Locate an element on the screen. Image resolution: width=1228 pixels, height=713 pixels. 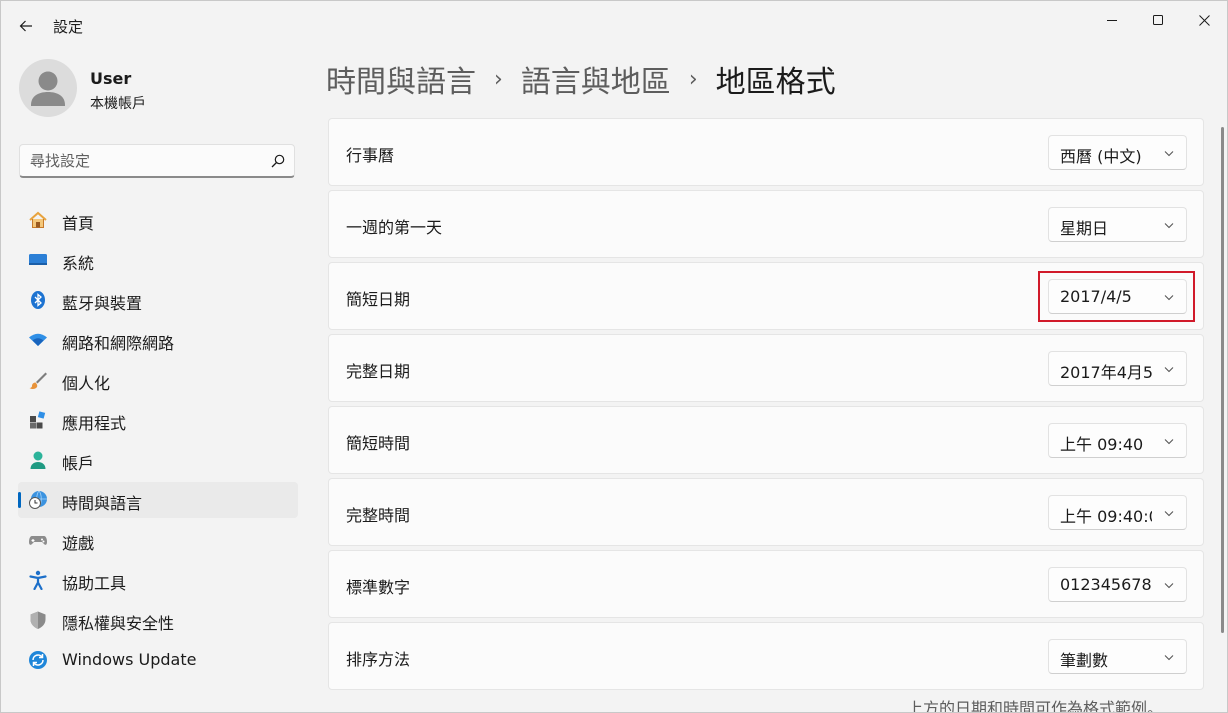
update-icon is located at coordinates (38, 660).